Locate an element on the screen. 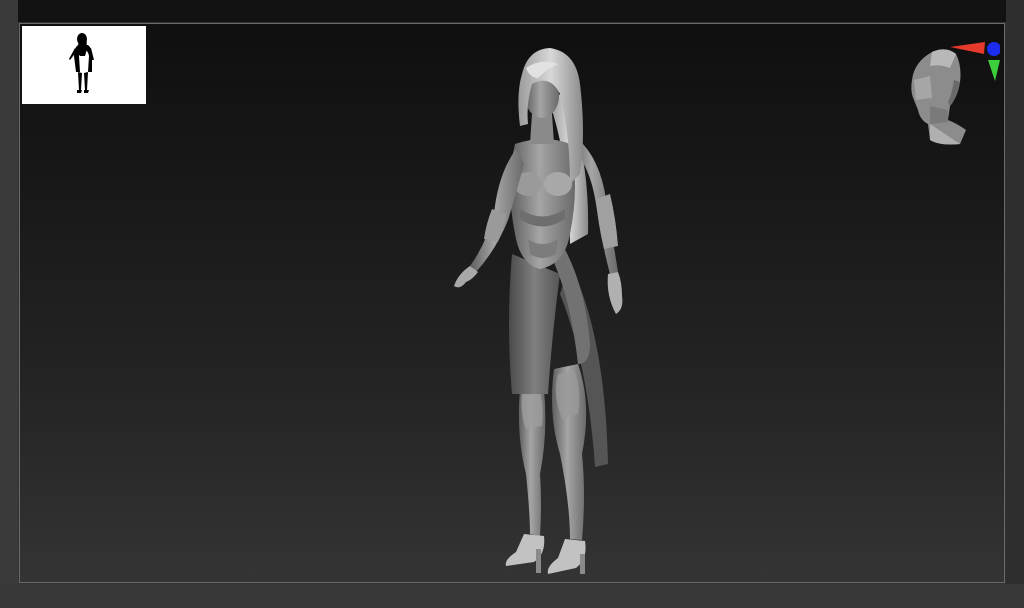 The width and height of the screenshot is (1024, 608). right-tray is located at coordinates (1015, 304).